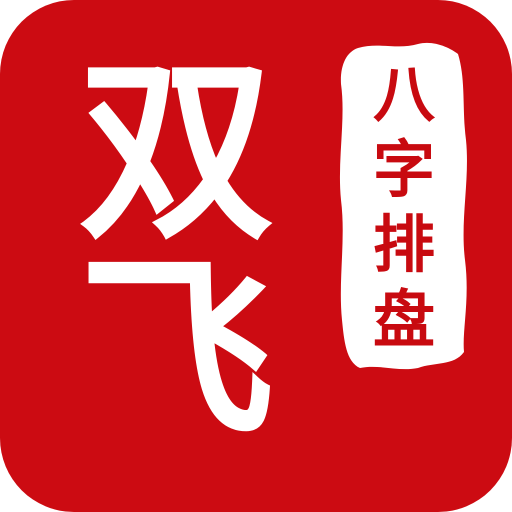 Image resolution: width=512 pixels, height=512 pixels. What do you see at coordinates (403, 319) in the screenshot?
I see `seal-char-4: 盘` at bounding box center [403, 319].